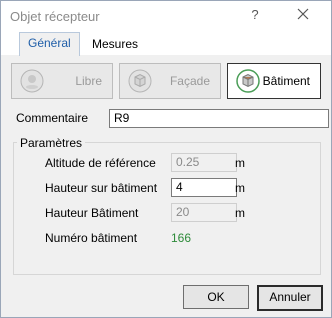 The image size is (332, 318). What do you see at coordinates (290, 298) in the screenshot?
I see `cancel-button: Annuler` at bounding box center [290, 298].